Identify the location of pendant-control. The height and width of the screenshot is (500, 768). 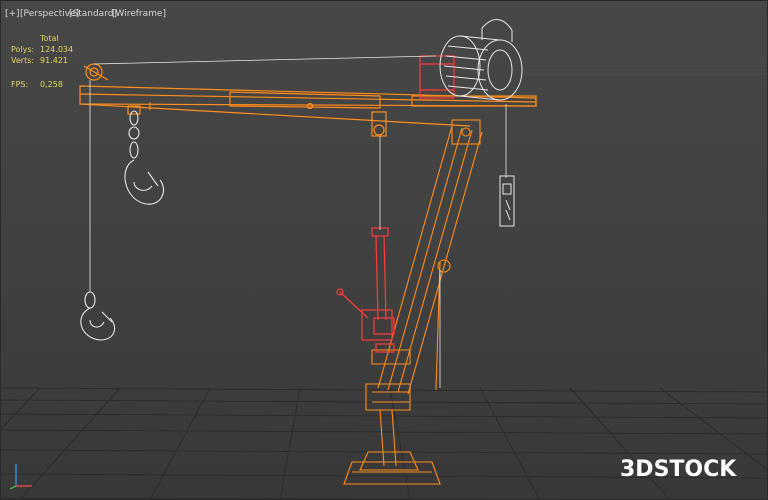
(507, 201).